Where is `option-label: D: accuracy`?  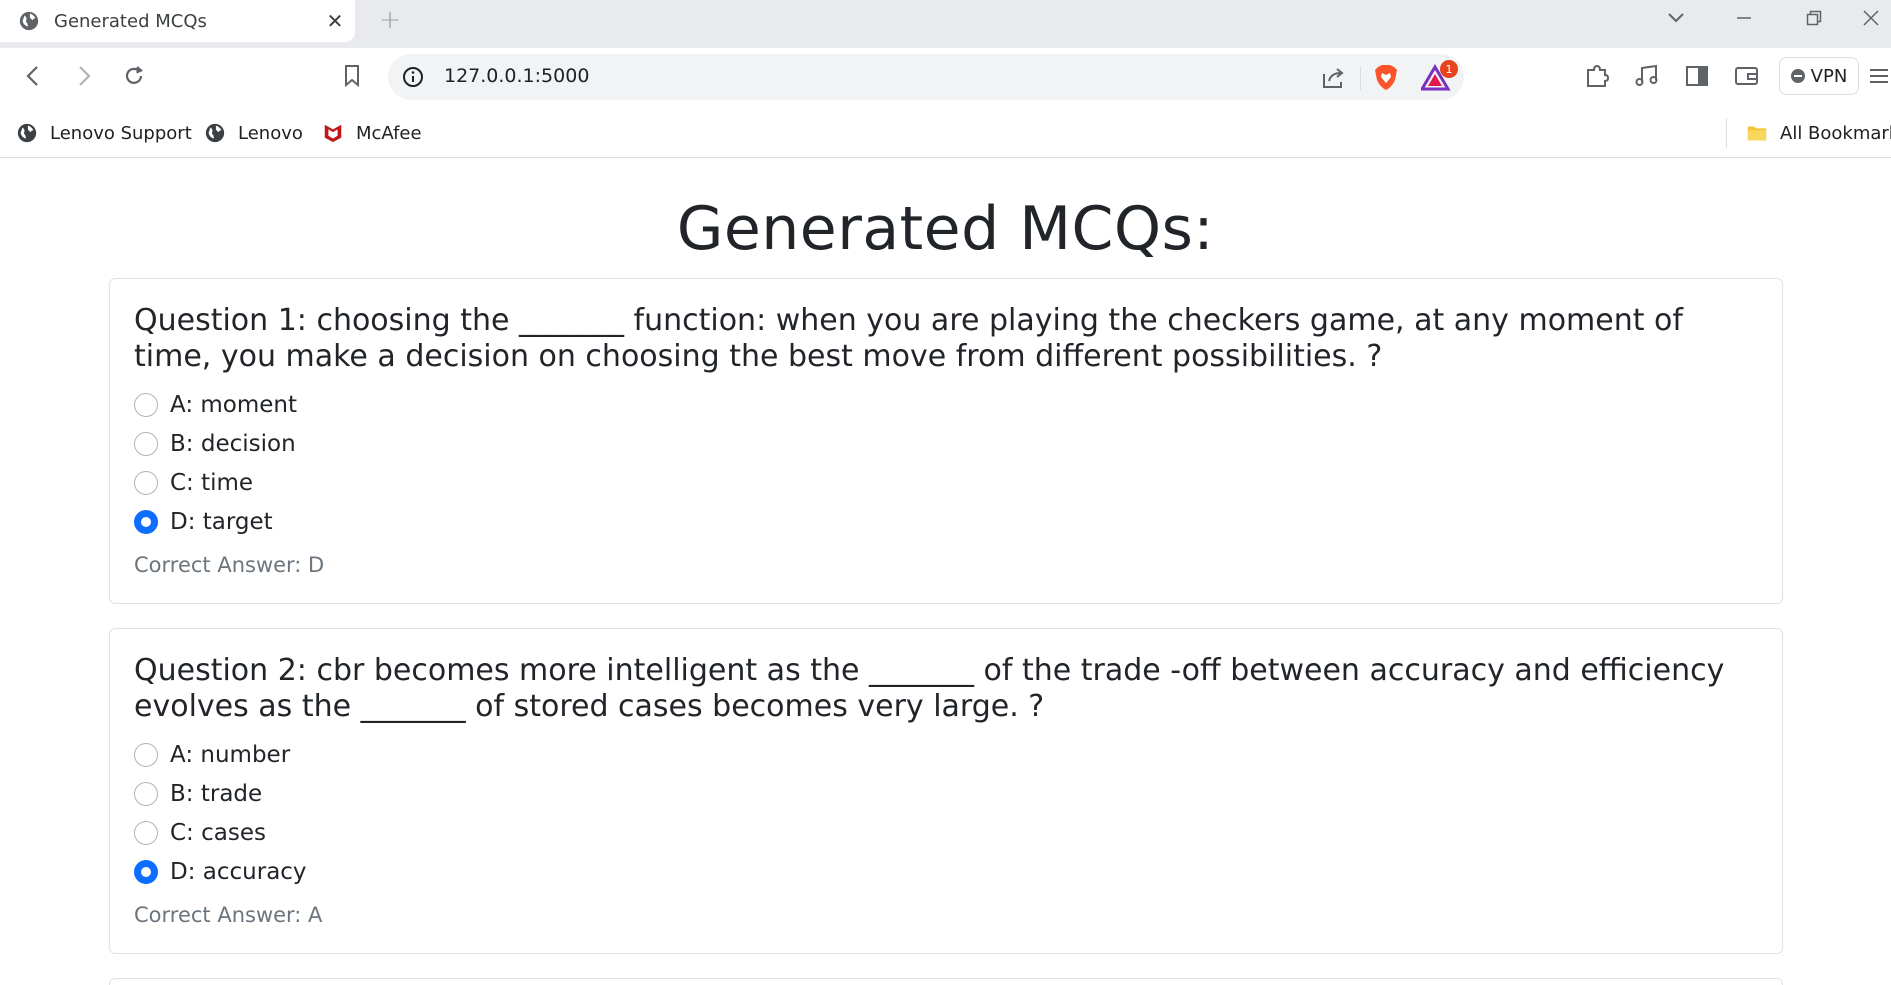
option-label: D: accuracy is located at coordinates (238, 872).